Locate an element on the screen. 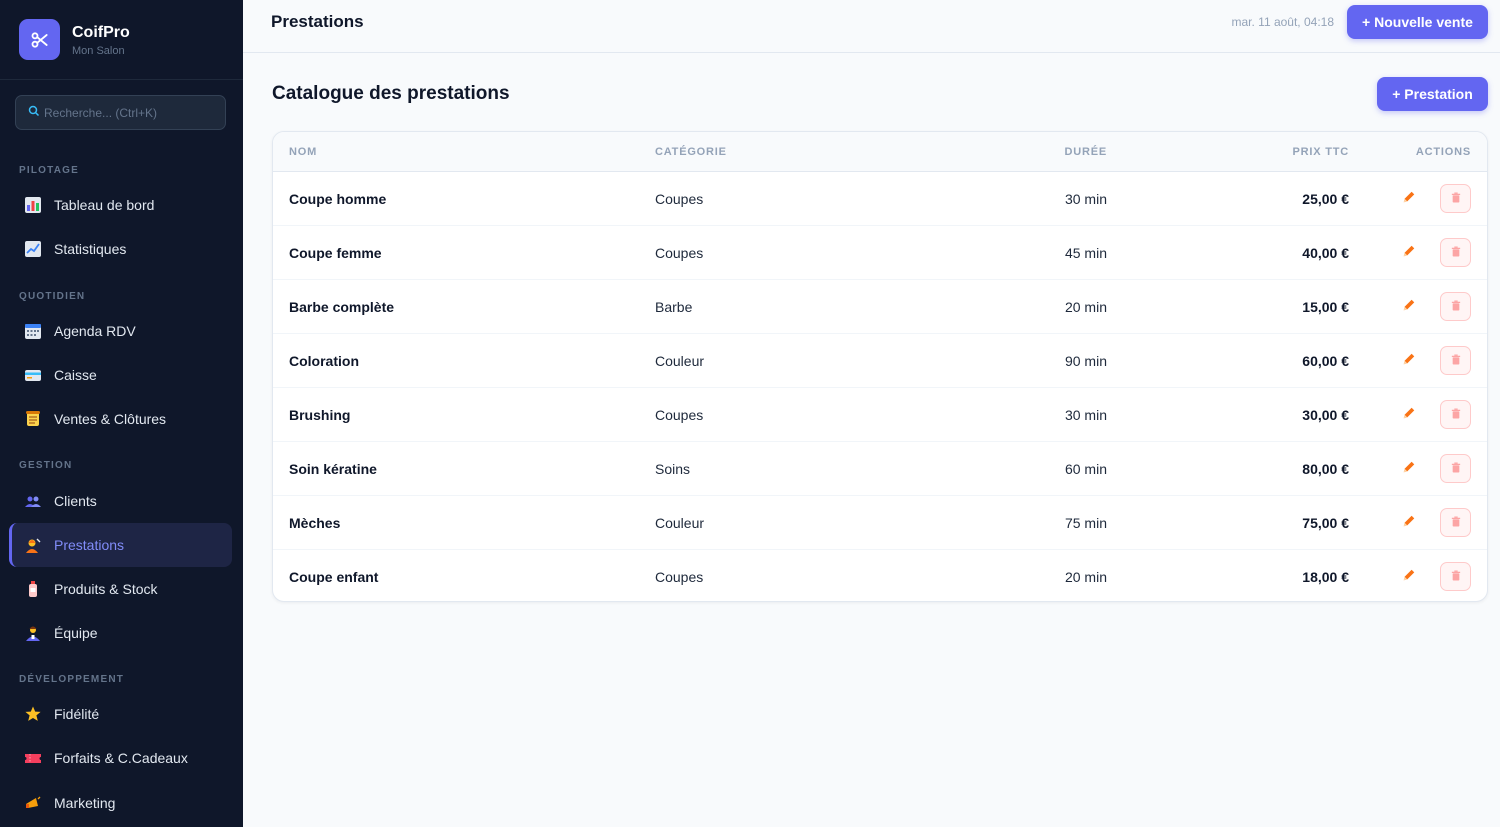  sidebar-item-fidelite: Fidélité is located at coordinates (120, 714).